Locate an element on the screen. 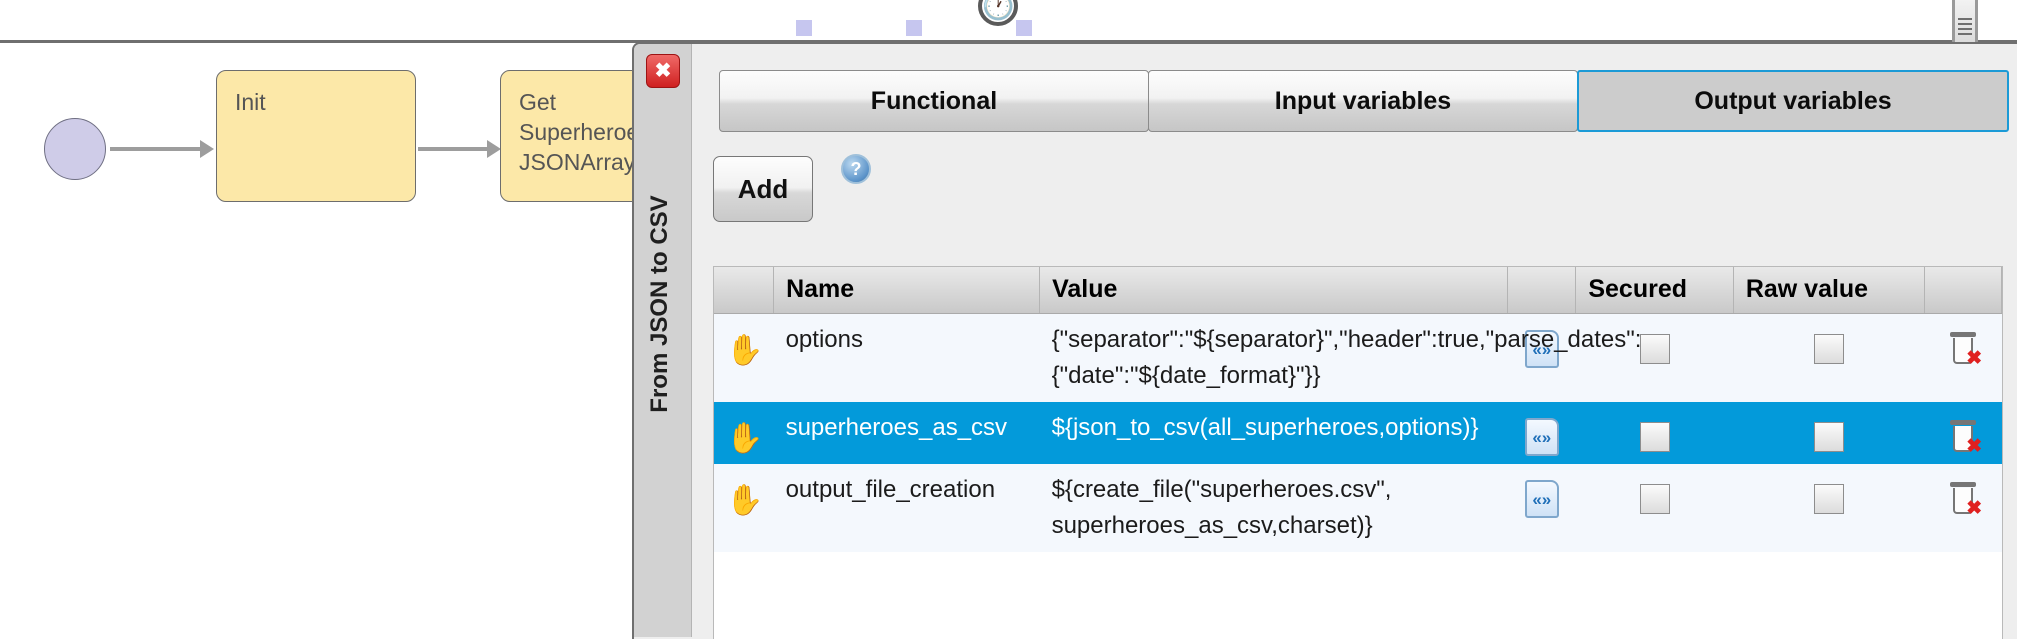 Image resolution: width=2017 pixels, height=639 pixels. edge-start-to-init is located at coordinates (157, 149).